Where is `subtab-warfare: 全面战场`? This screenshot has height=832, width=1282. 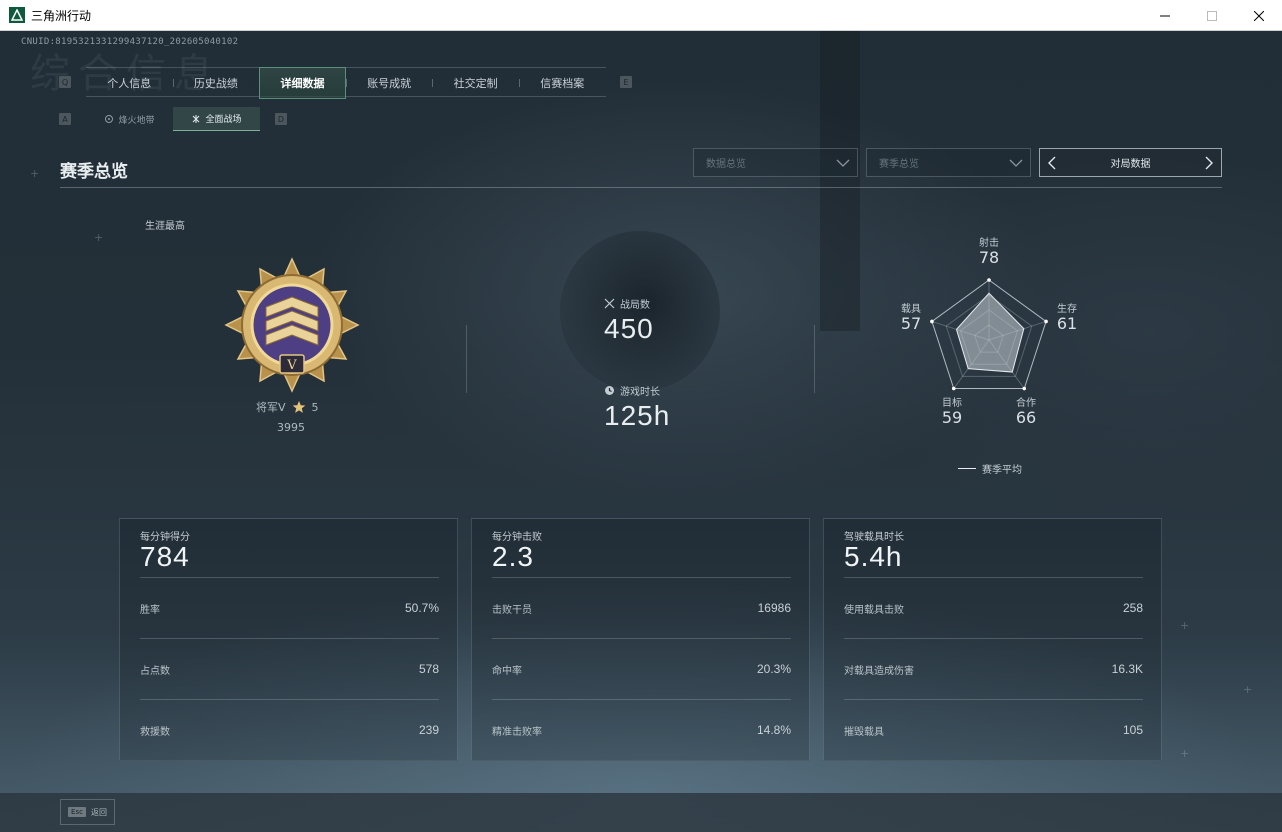
subtab-warfare: 全面战场 is located at coordinates (216, 119).